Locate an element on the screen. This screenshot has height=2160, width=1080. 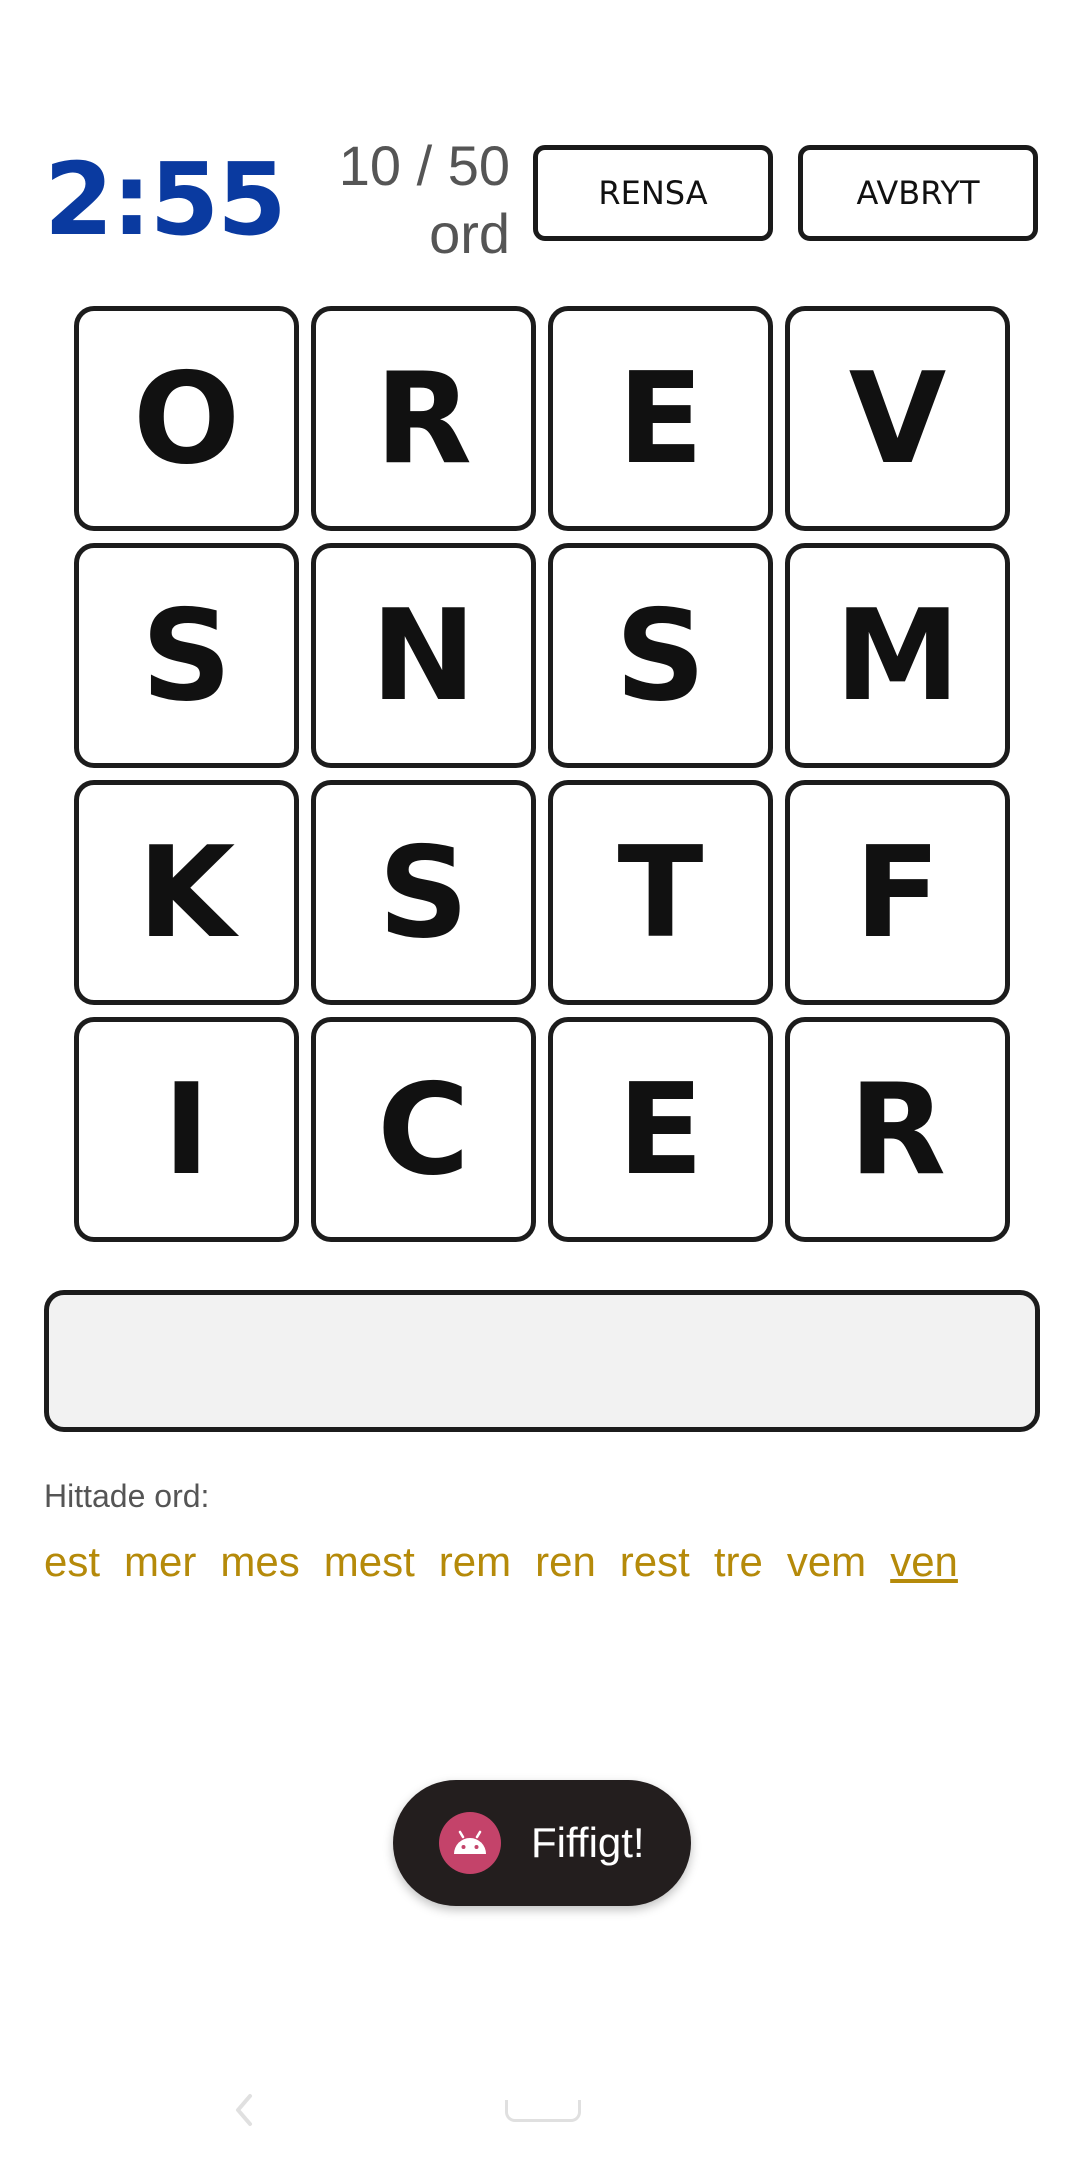
letter-tile: T is located at coordinates (660, 892).